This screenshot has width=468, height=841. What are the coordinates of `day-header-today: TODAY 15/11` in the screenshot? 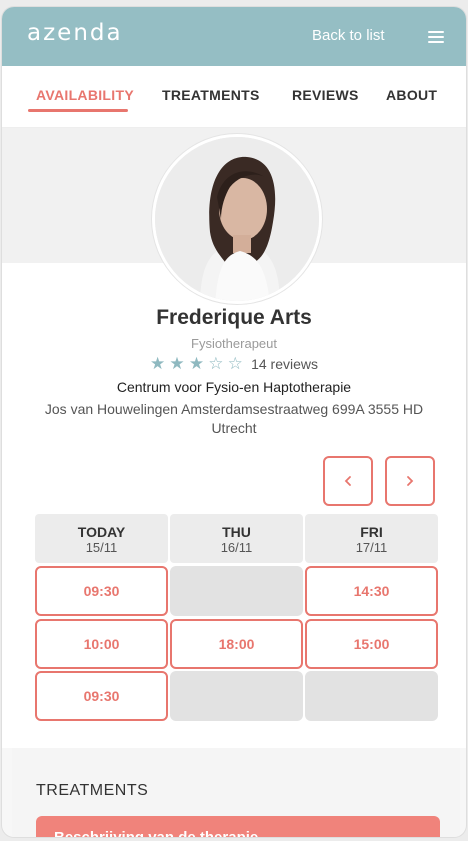 It's located at (101, 538).